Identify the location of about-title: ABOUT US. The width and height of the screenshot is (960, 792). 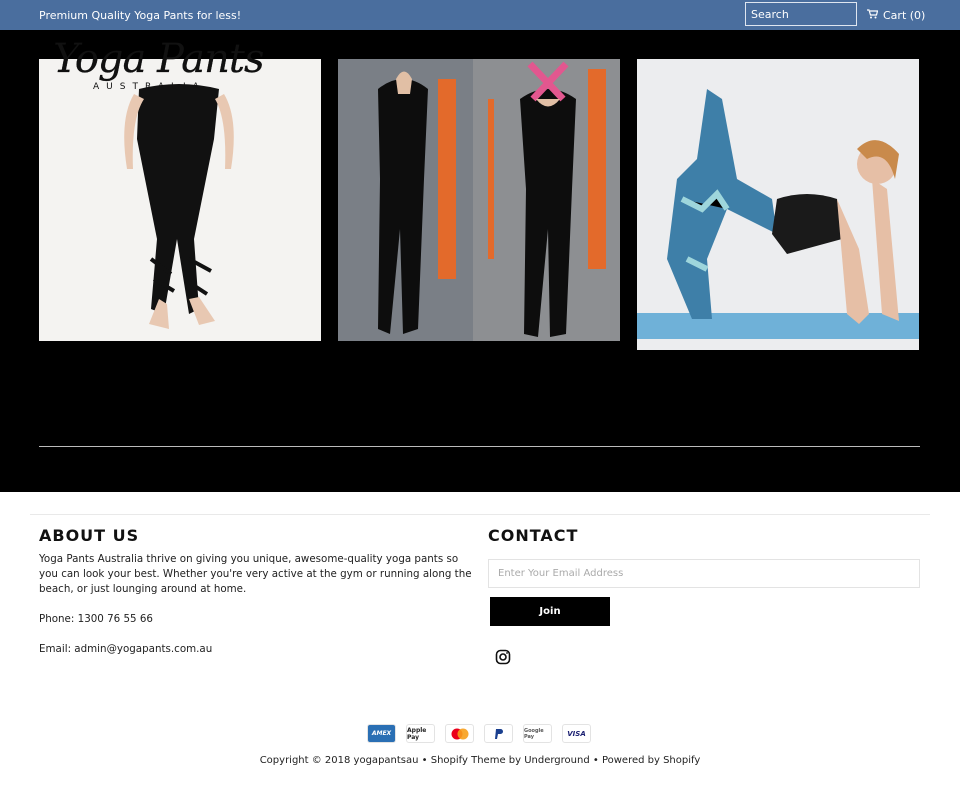
(89, 535).